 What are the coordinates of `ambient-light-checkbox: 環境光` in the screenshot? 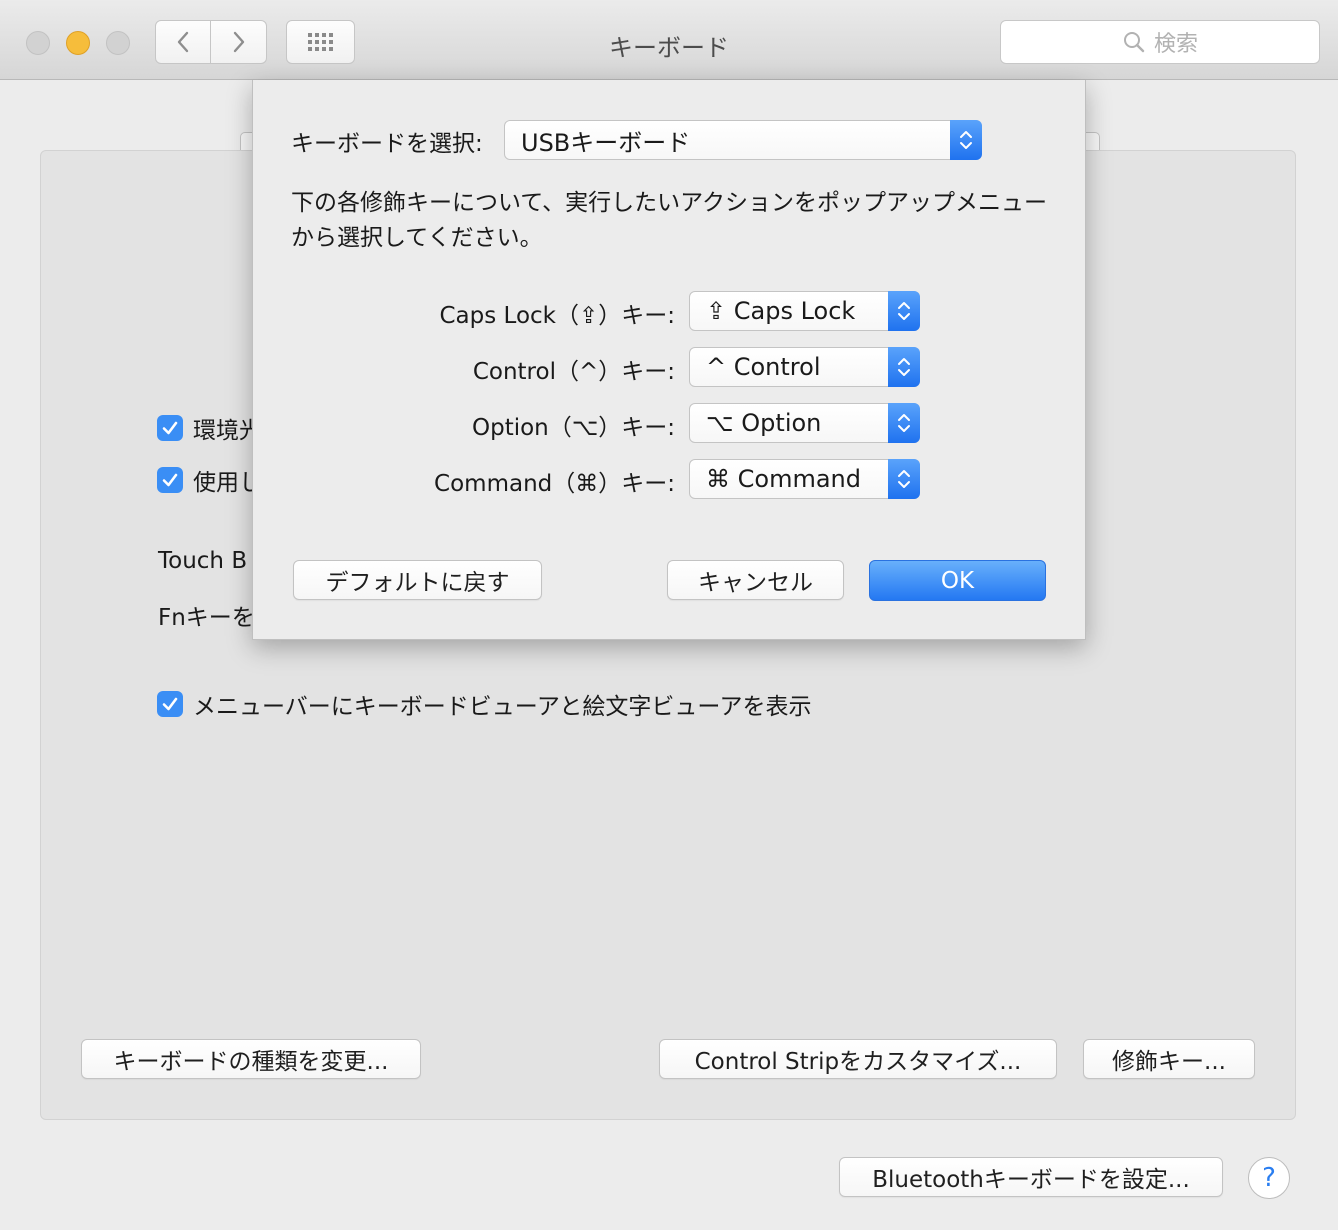 It's located at (209, 428).